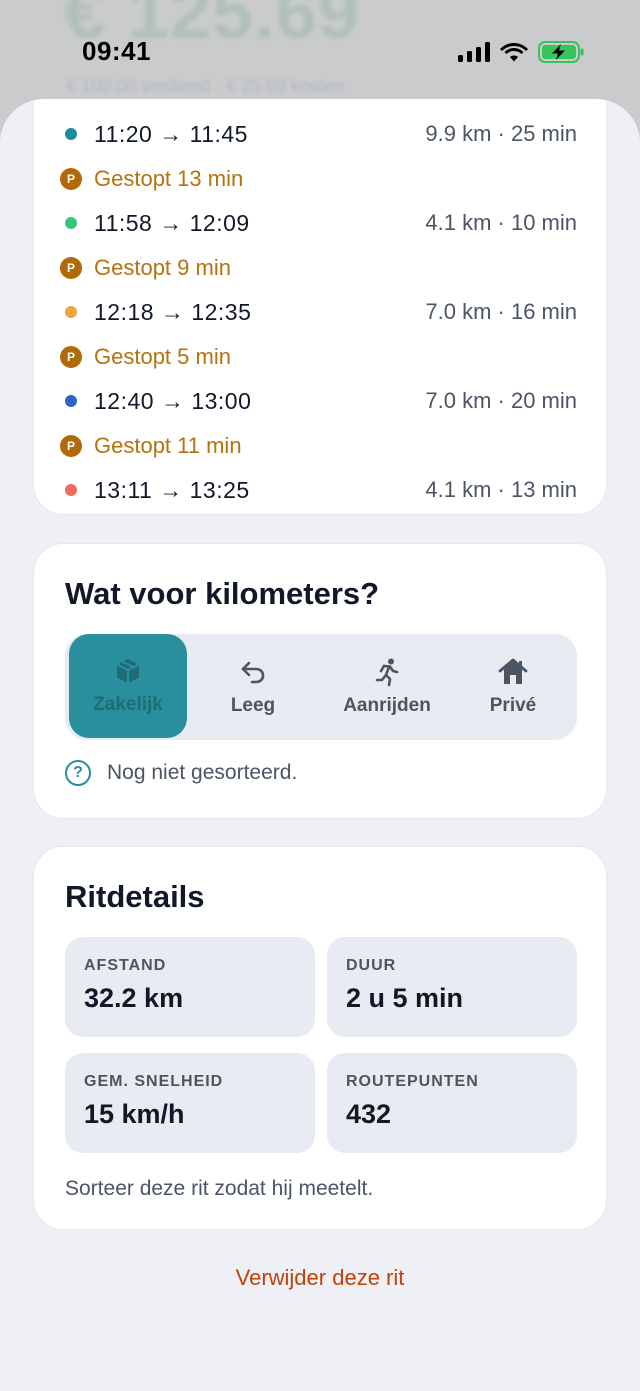 This screenshot has width=640, height=1391. Describe the element at coordinates (321, 223) in the screenshot. I see `segment-row: 11:58 → 12:09 4.1 km · 10 min` at that location.